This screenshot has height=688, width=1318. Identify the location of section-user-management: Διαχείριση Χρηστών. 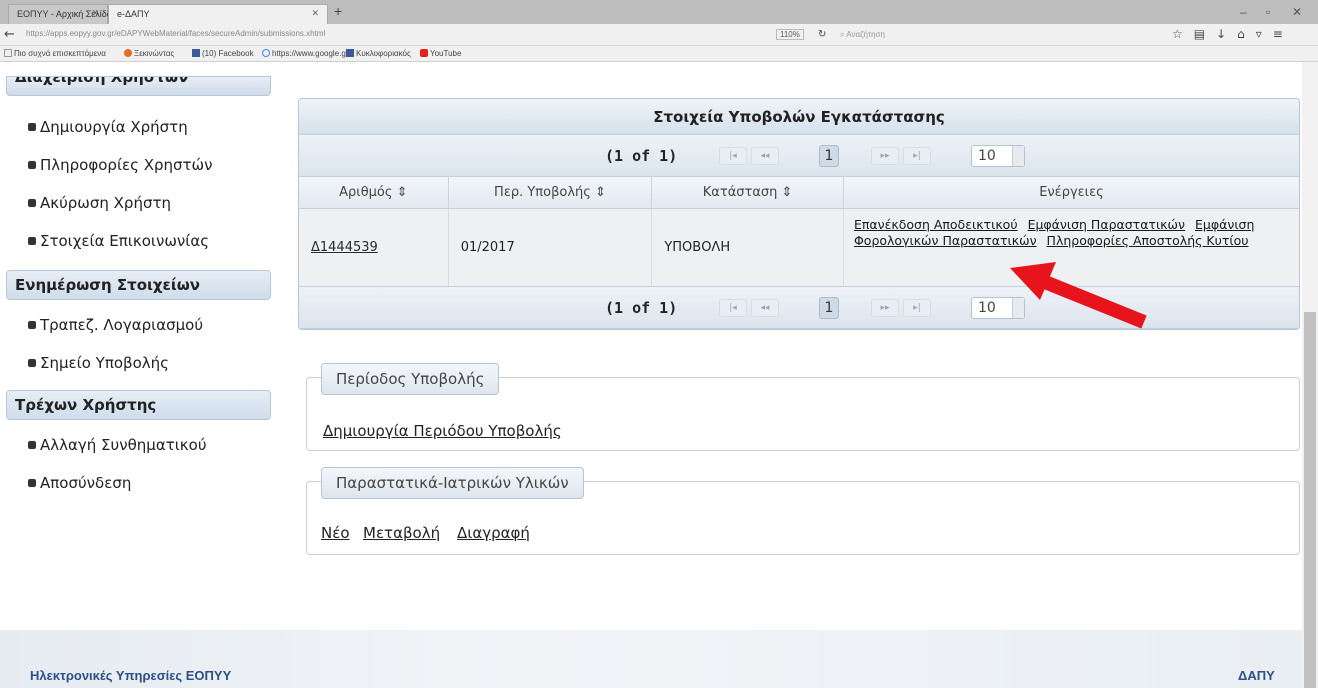
(138, 86).